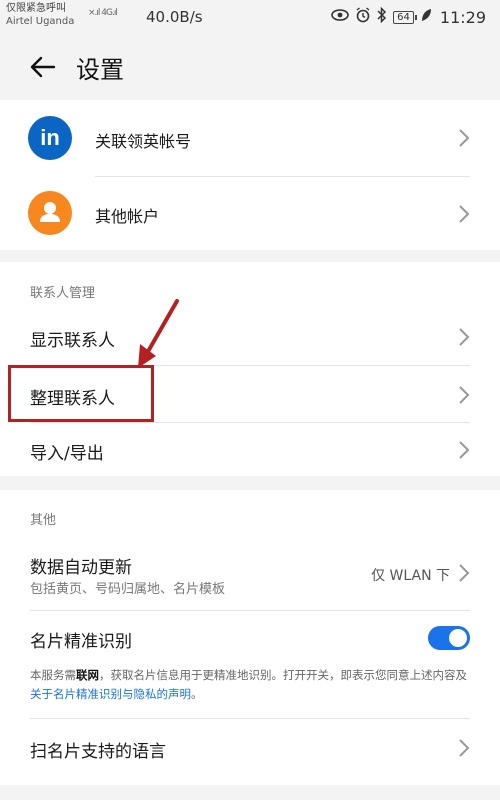 This screenshot has height=800, width=500. Describe the element at coordinates (100, 70) in the screenshot. I see `page-title: 设置` at that location.